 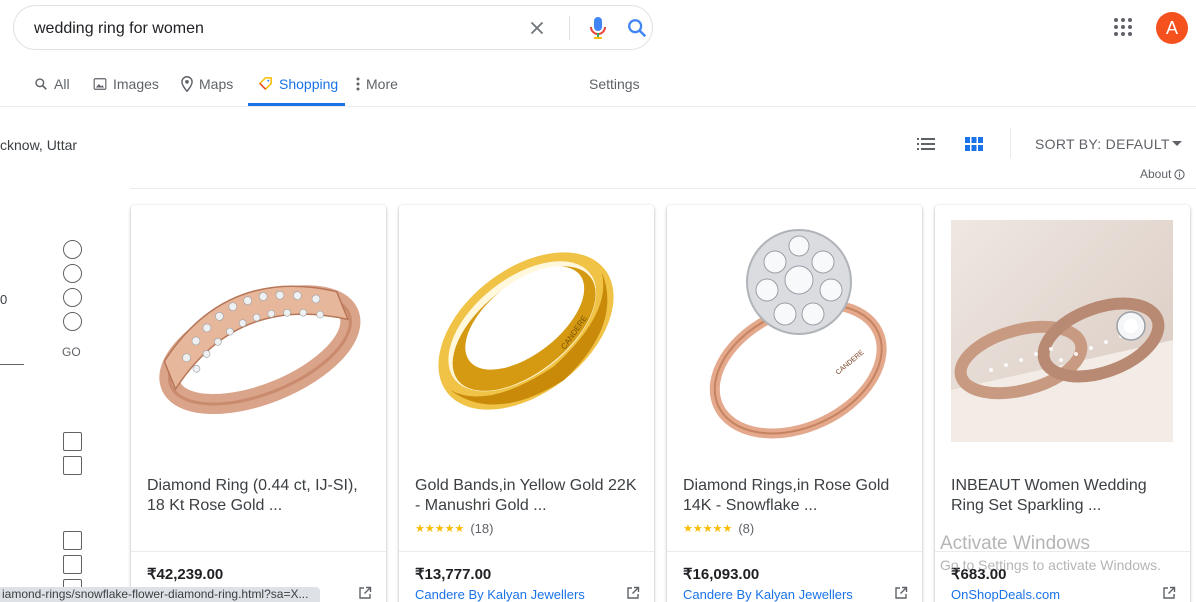 What do you see at coordinates (721, 574) in the screenshot?
I see `product-price: ₹16,093.00` at bounding box center [721, 574].